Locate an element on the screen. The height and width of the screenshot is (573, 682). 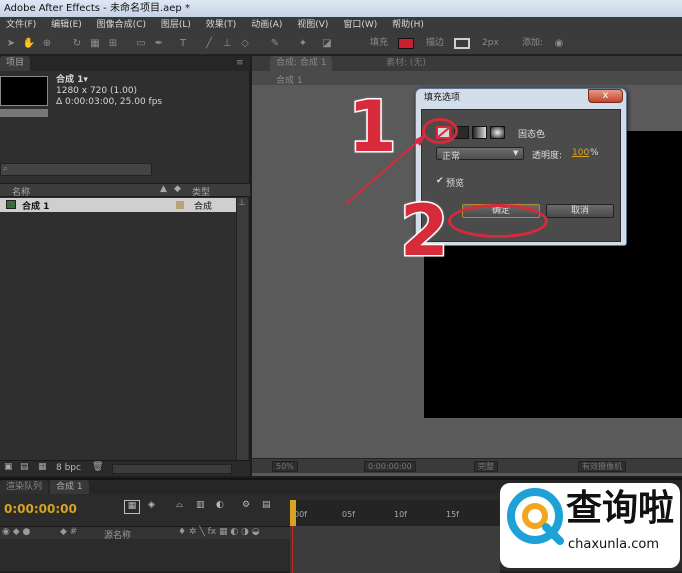
project-hscrollbar is located at coordinates (172, 469).